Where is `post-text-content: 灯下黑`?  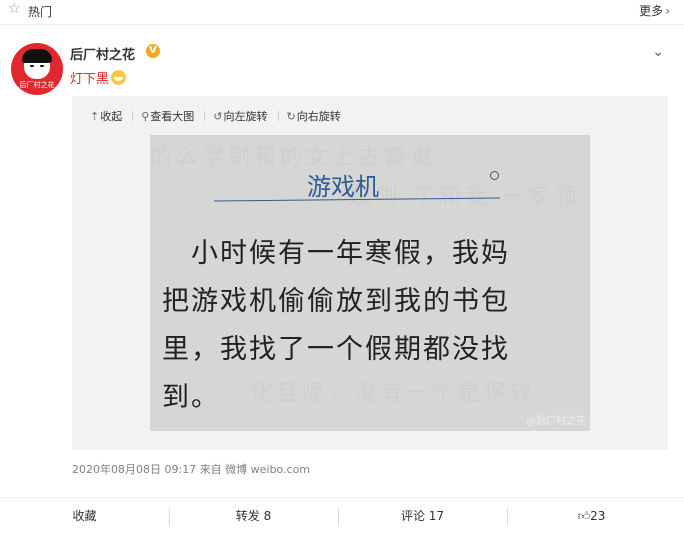 post-text-content: 灯下黑 is located at coordinates (90, 79).